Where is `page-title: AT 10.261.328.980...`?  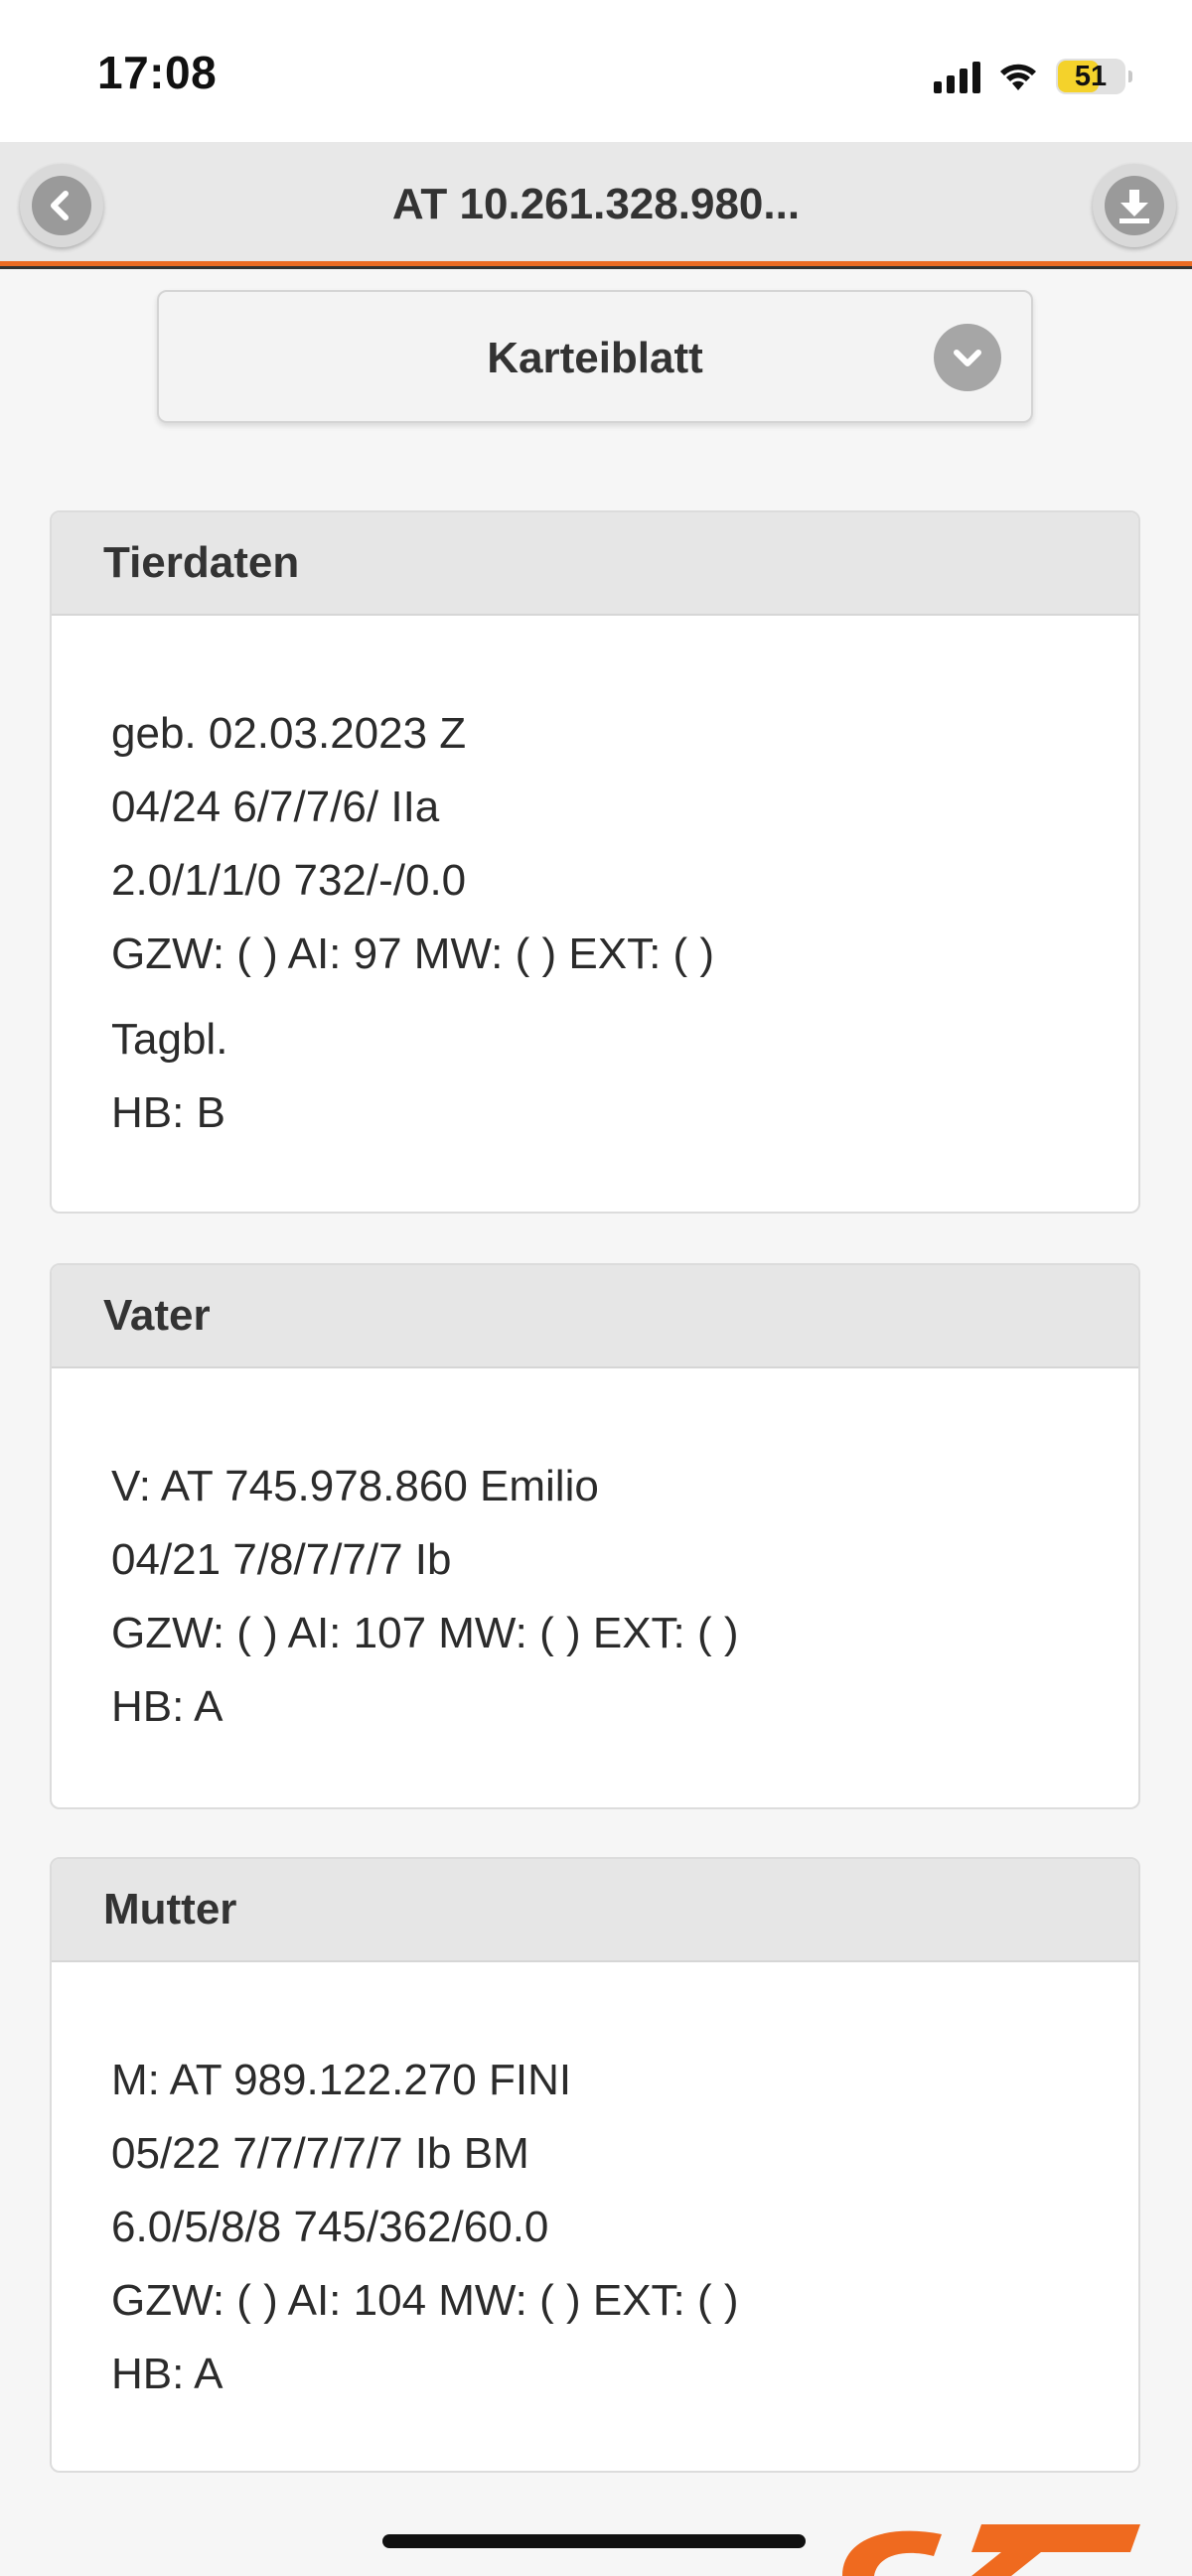 page-title: AT 10.261.328.980... is located at coordinates (596, 204).